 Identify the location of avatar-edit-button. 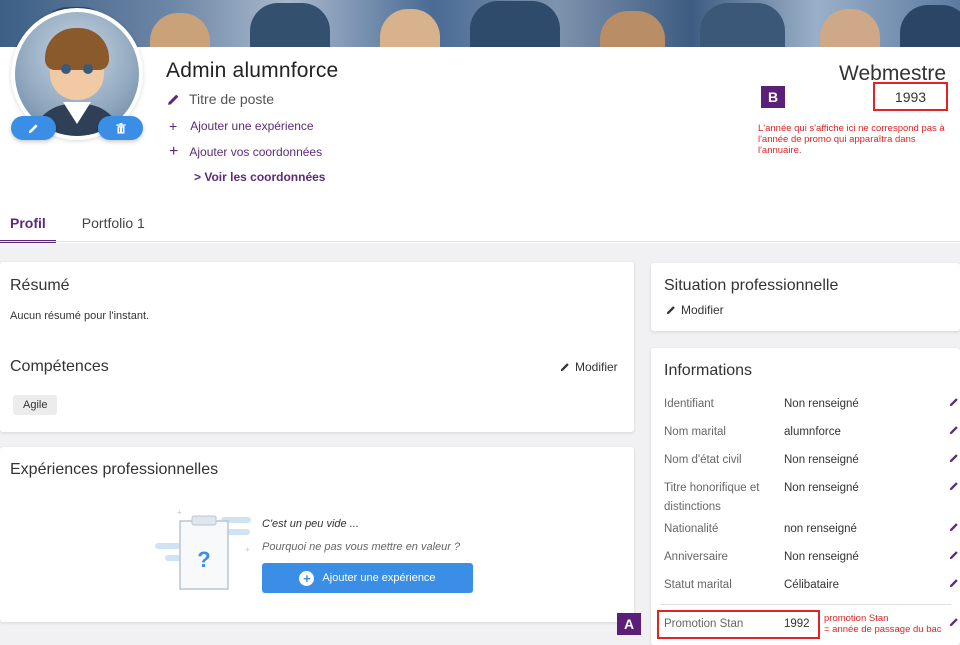
(33, 128).